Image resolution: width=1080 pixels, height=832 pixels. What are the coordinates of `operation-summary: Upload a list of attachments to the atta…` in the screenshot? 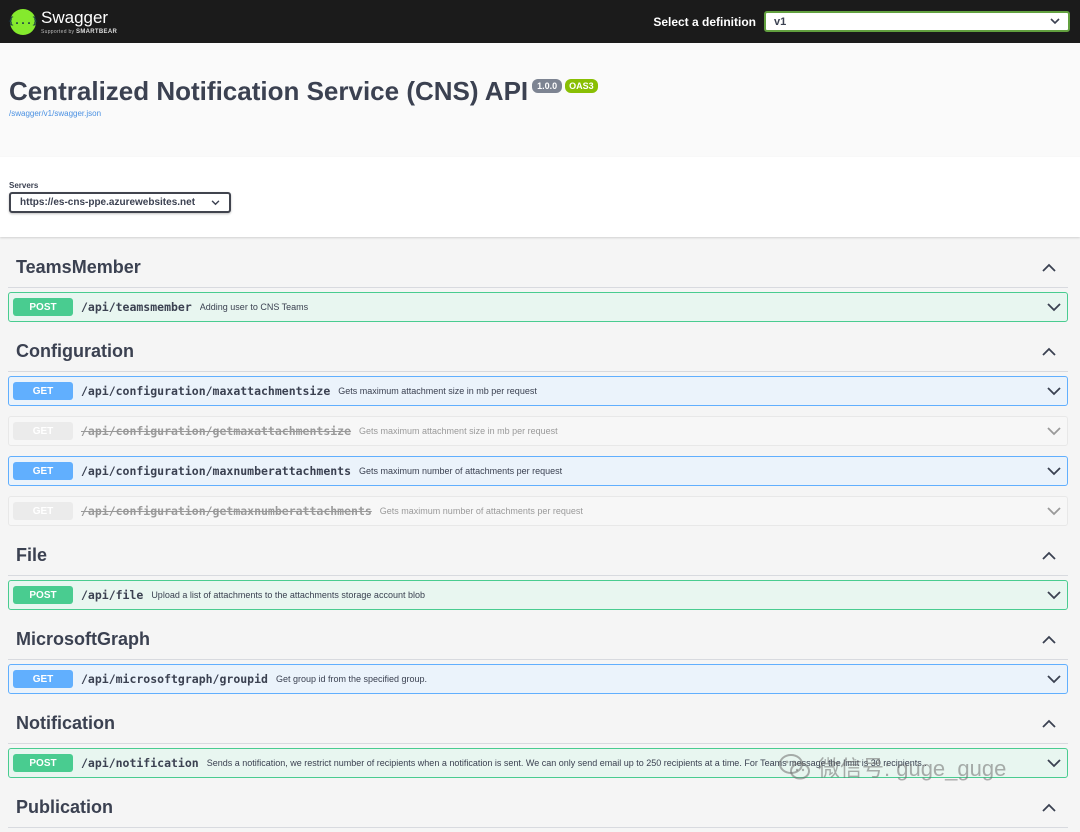 It's located at (288, 595).